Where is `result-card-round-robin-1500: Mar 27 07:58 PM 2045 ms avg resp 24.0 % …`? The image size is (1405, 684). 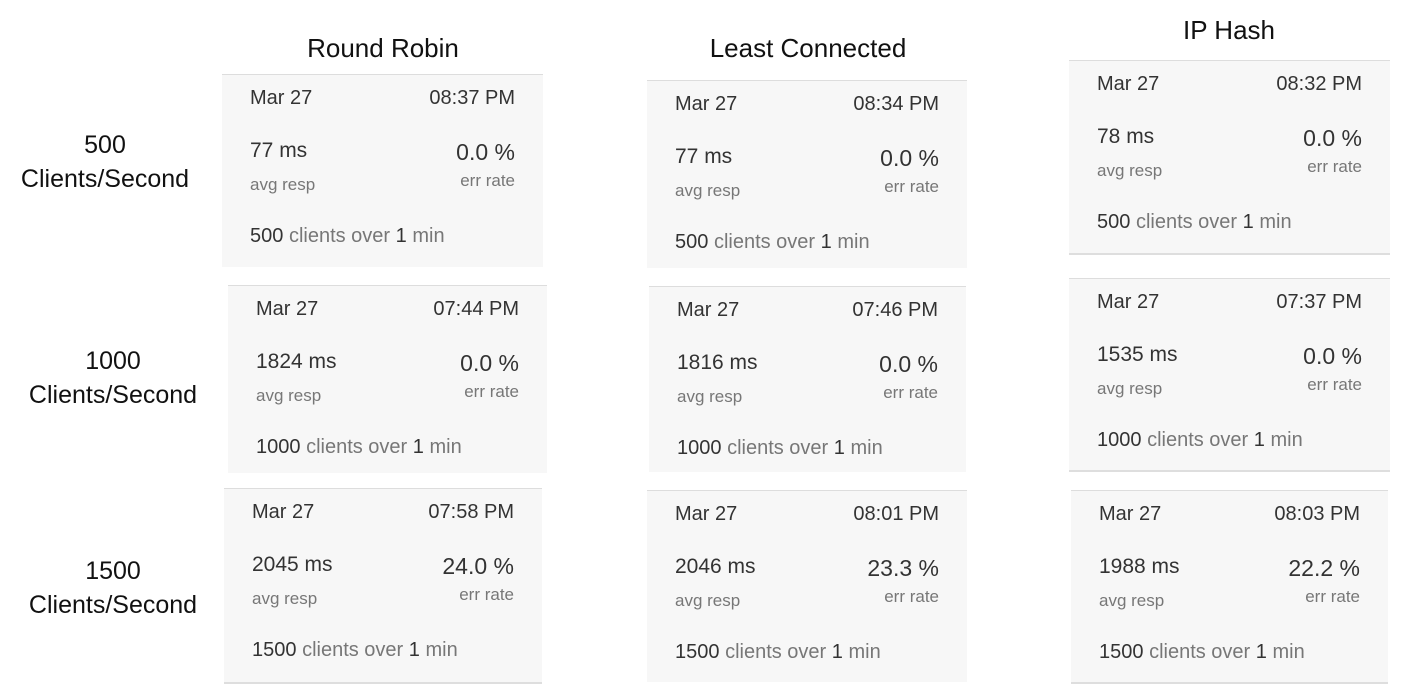
result-card-round-robin-1500: Mar 27 07:58 PM 2045 ms avg resp 24.0 % … is located at coordinates (383, 586).